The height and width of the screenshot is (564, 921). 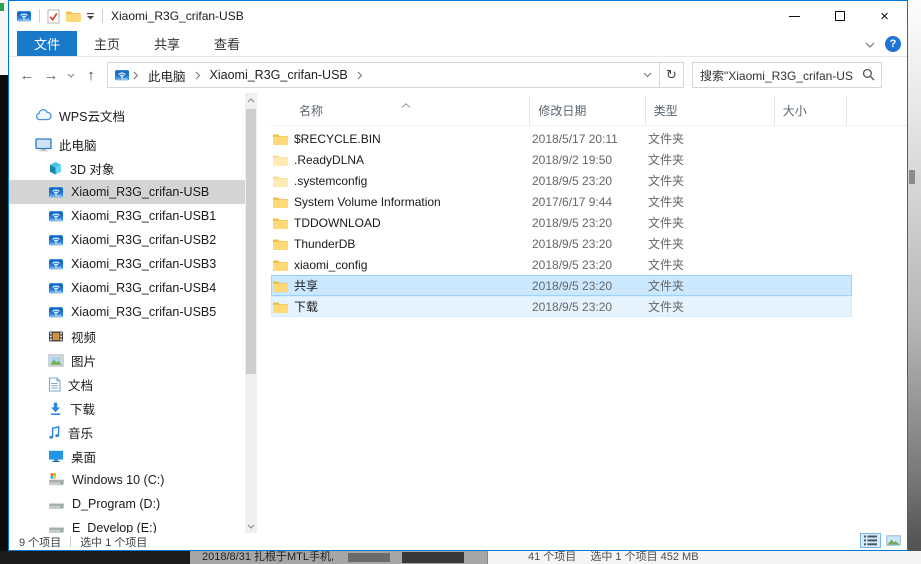 What do you see at coordinates (672, 75) in the screenshot?
I see `refresh-button: ↻` at bounding box center [672, 75].